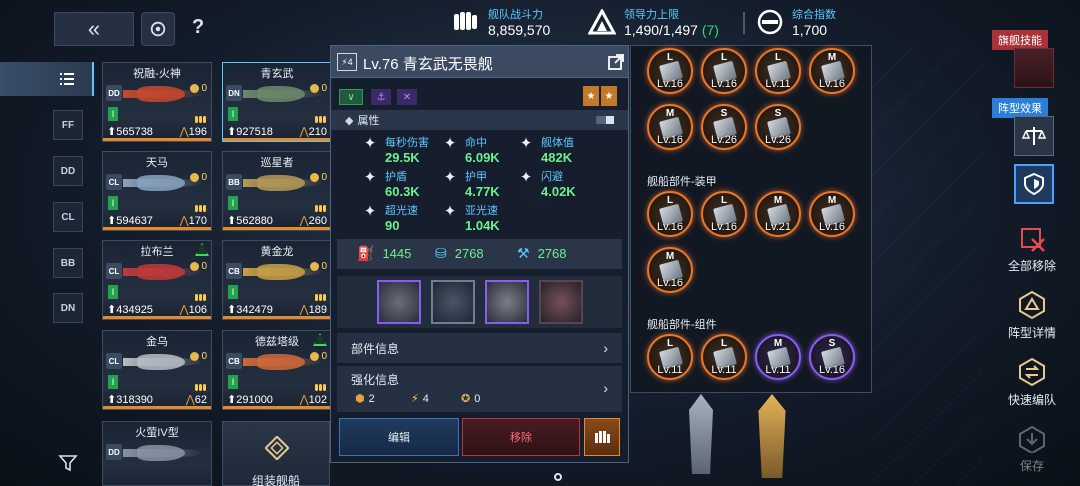  I want to click on enhance-value-3: 0, so click(477, 398).